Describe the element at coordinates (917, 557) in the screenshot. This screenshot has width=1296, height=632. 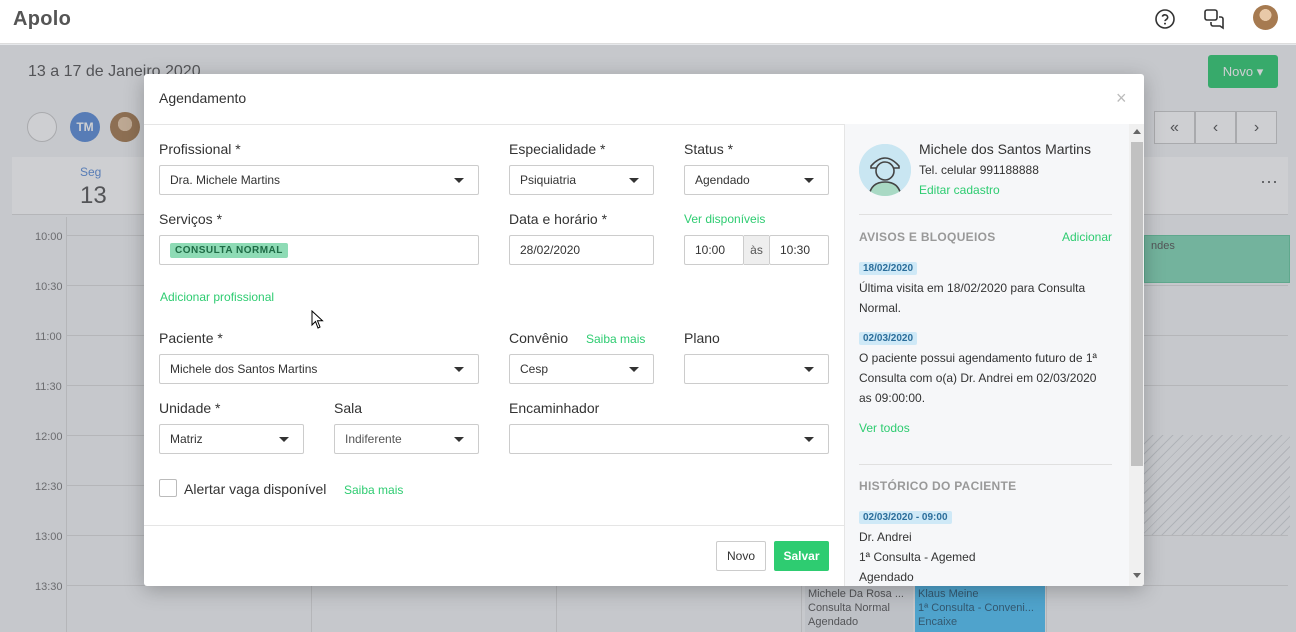
I see `historico-service: 1ª Consulta - Agemed` at that location.